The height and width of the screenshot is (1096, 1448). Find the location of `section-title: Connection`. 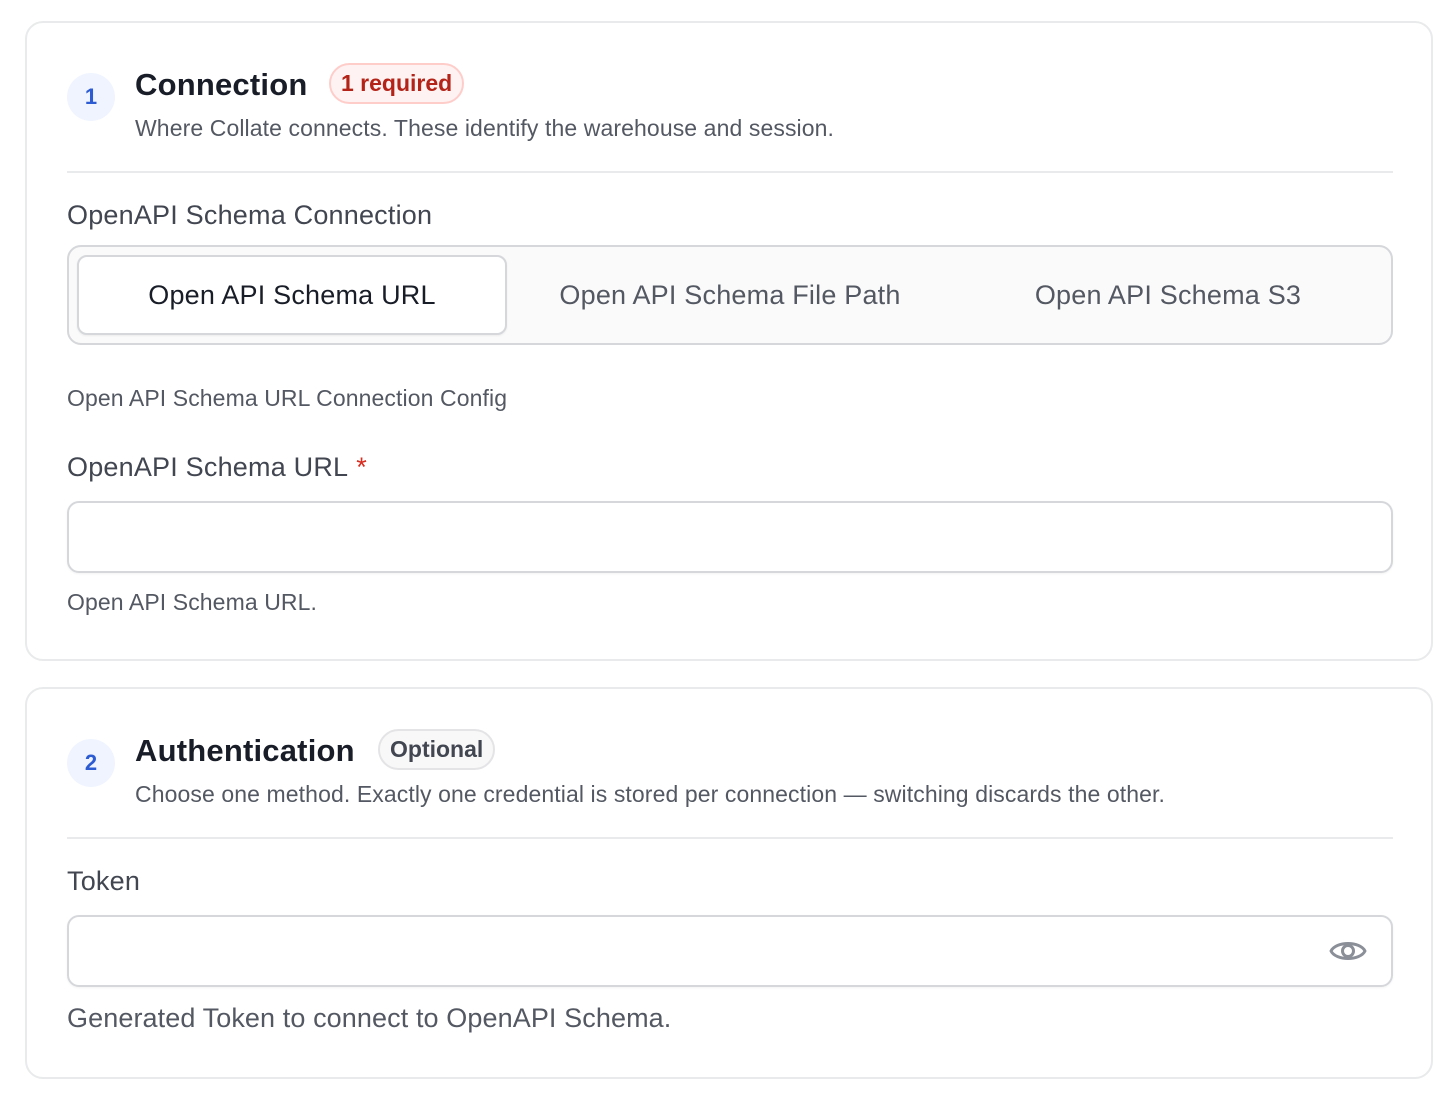

section-title: Connection is located at coordinates (221, 84).